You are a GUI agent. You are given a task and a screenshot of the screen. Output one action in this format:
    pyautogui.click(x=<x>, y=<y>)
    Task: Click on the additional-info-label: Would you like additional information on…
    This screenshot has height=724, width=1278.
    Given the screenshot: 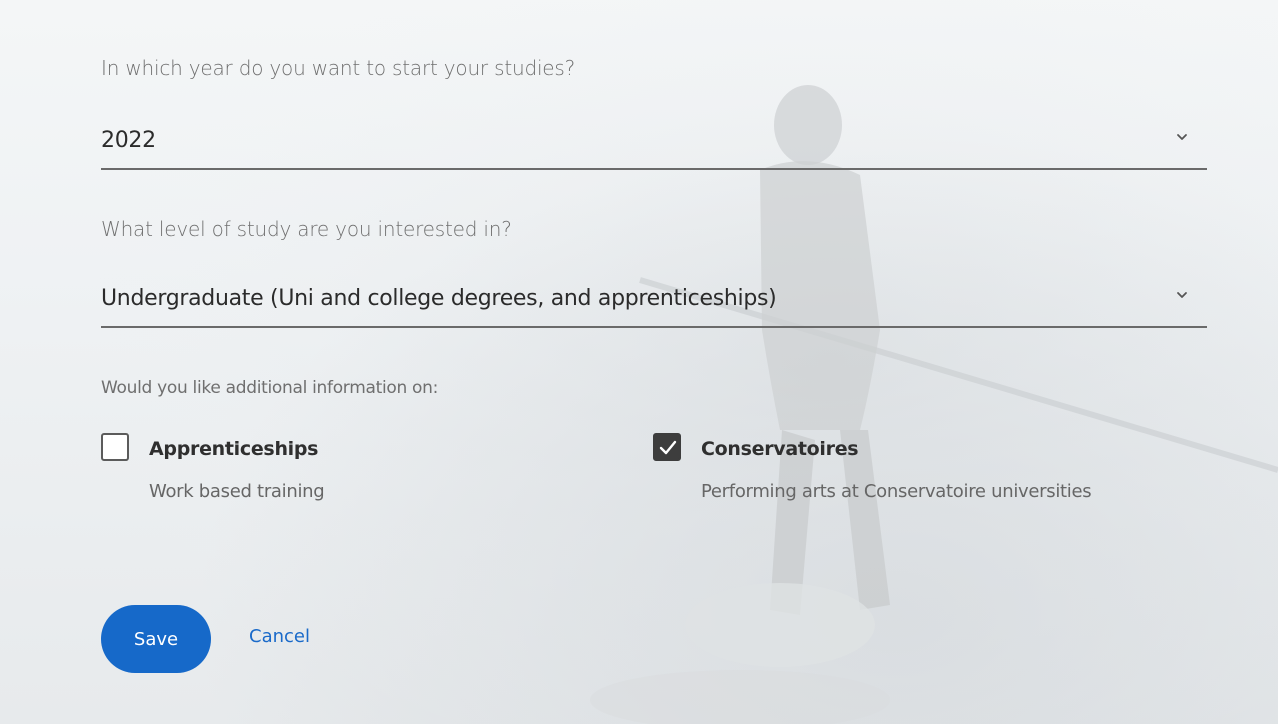 What is the action you would take?
    pyautogui.click(x=270, y=388)
    